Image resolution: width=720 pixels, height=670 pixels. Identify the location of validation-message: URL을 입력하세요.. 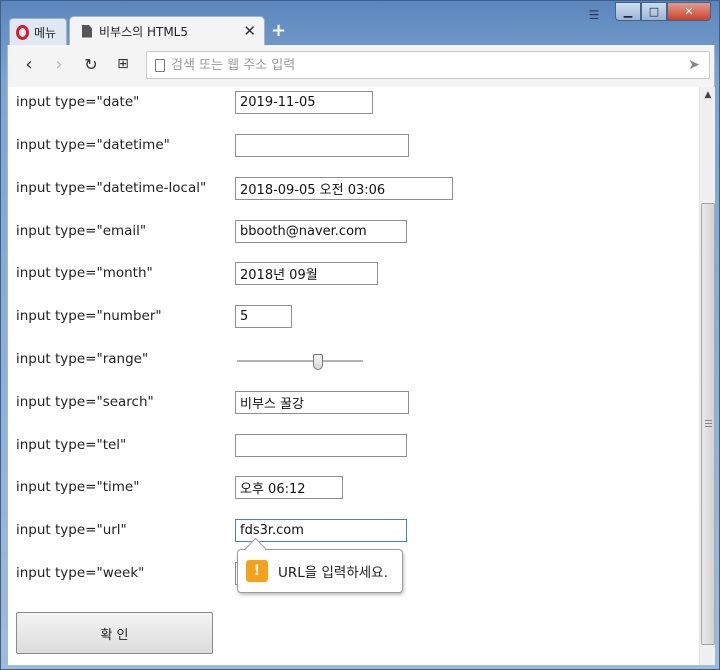
(333, 573).